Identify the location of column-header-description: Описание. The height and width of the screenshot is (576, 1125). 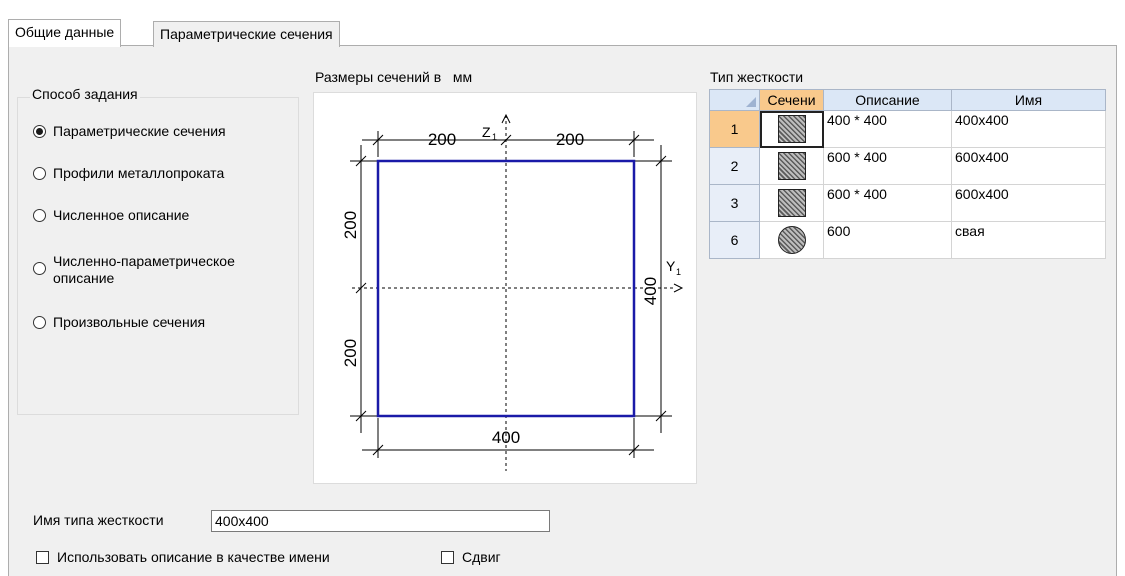
(887, 100).